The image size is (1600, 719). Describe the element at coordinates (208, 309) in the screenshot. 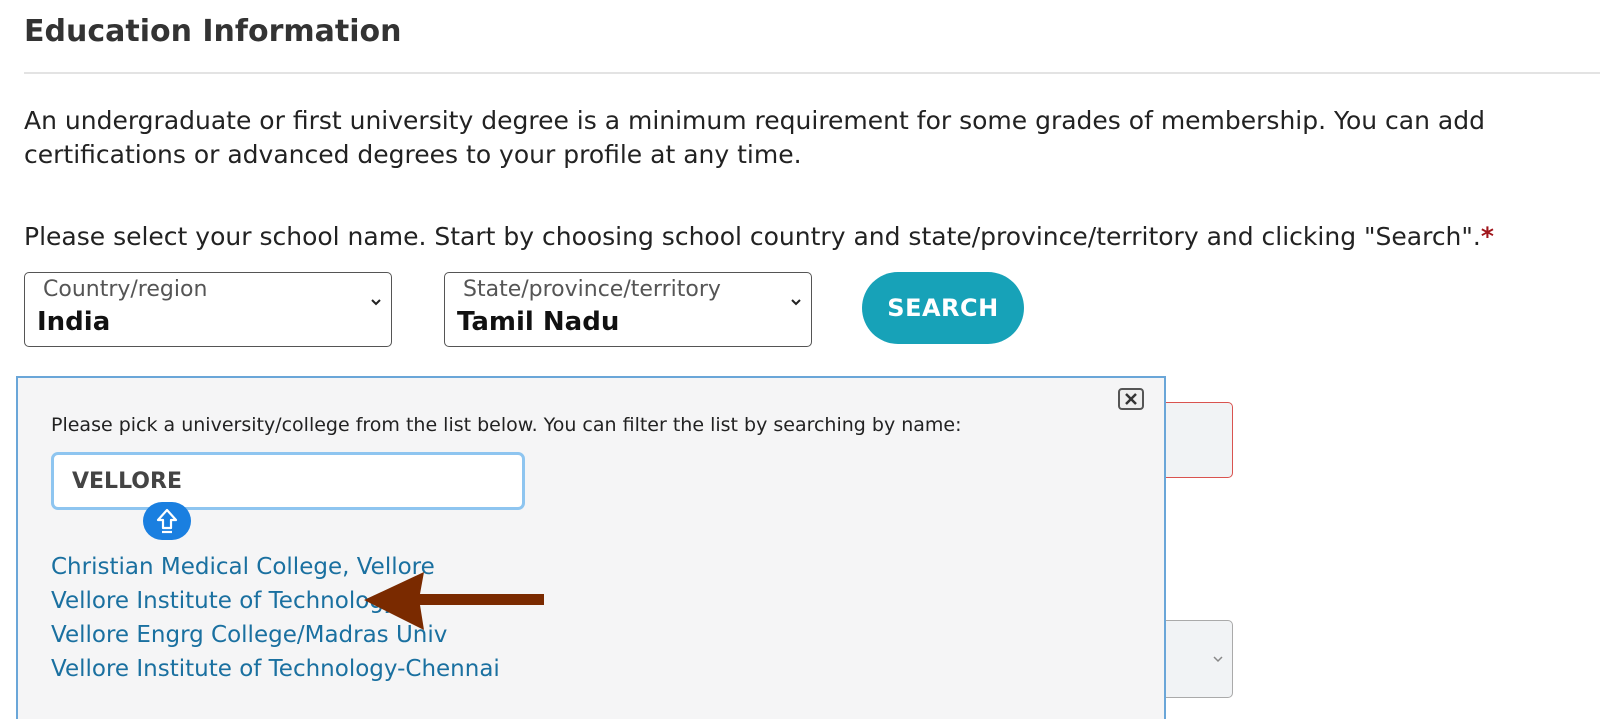

I see `country-select: Country/region India` at that location.